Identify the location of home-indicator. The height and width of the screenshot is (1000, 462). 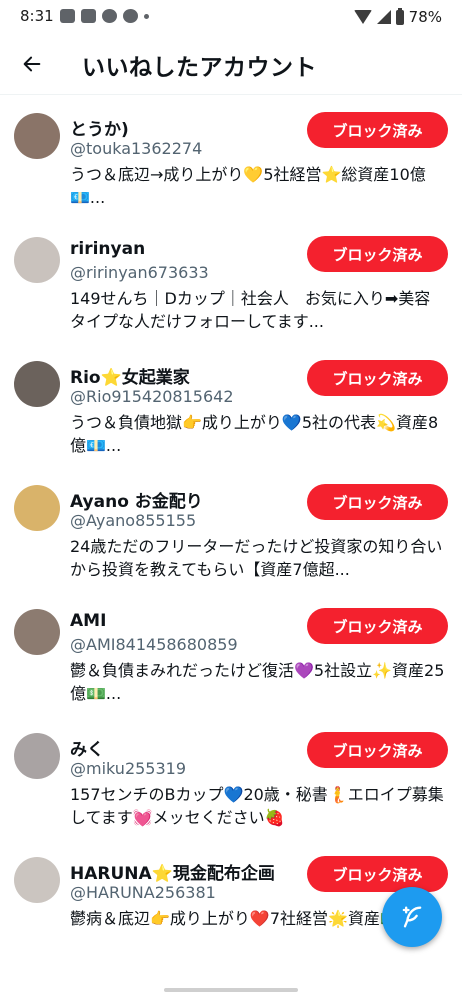
(231, 990).